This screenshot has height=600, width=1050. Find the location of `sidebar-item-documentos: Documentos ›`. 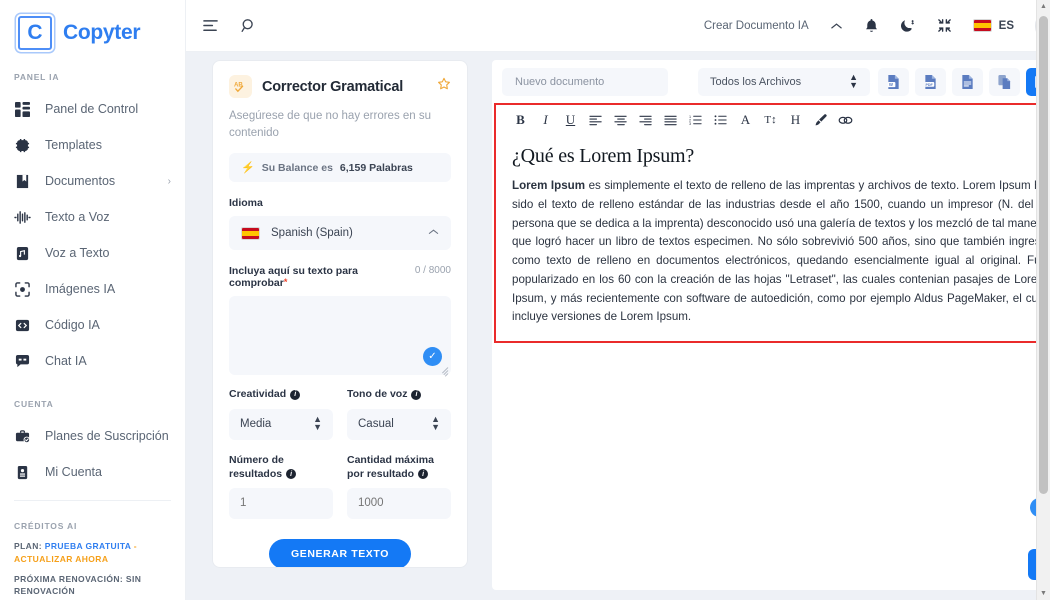

sidebar-item-documentos: Documentos › is located at coordinates (92, 181).